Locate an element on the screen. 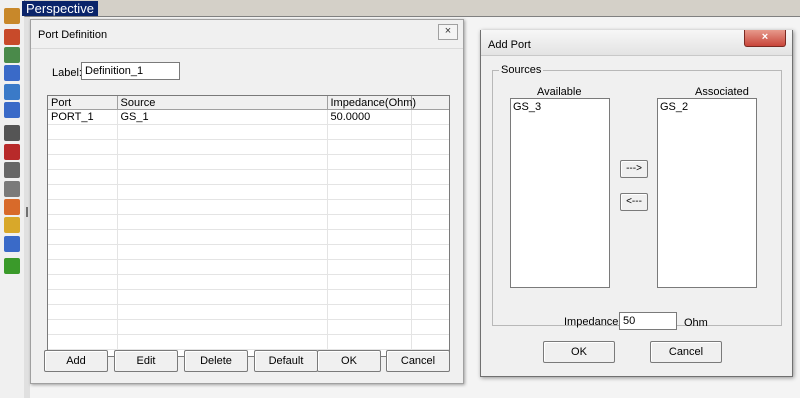 The width and height of the screenshot is (800, 398). matrix-icon is located at coordinates (12, 170).